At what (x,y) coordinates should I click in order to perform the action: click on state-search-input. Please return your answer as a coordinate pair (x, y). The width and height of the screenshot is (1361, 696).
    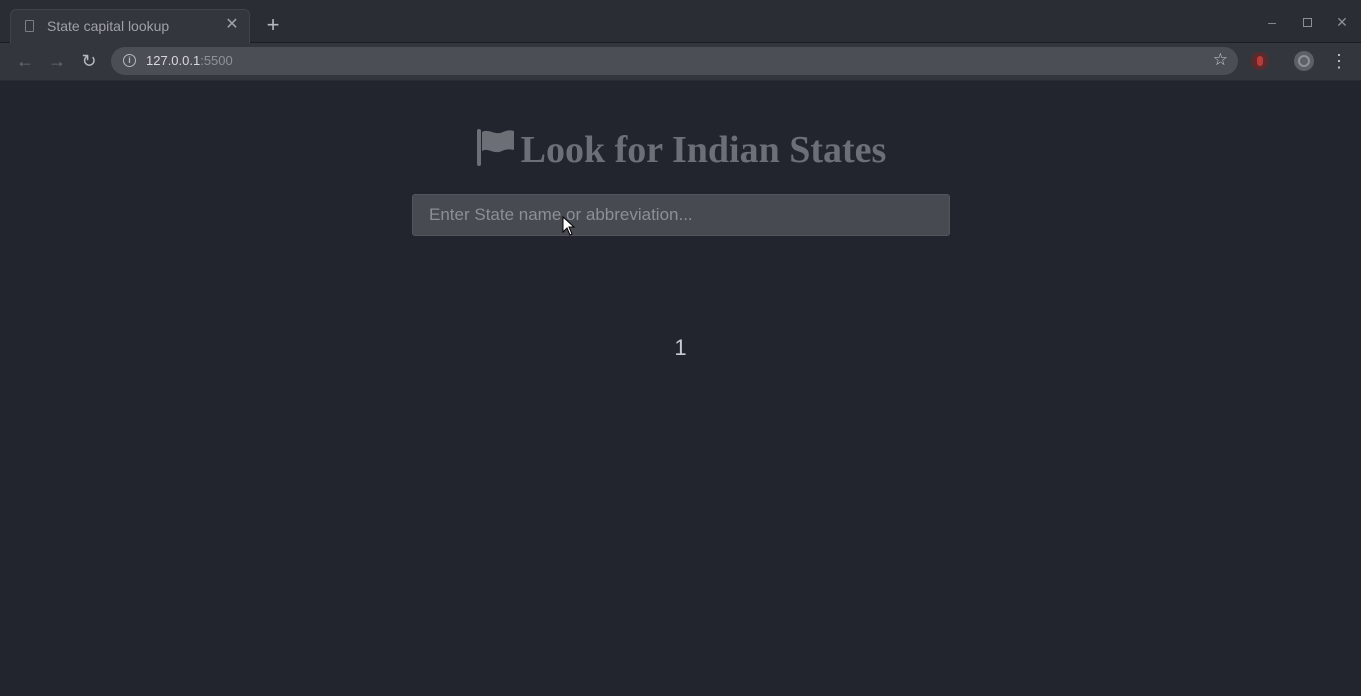
    Looking at the image, I should click on (681, 215).